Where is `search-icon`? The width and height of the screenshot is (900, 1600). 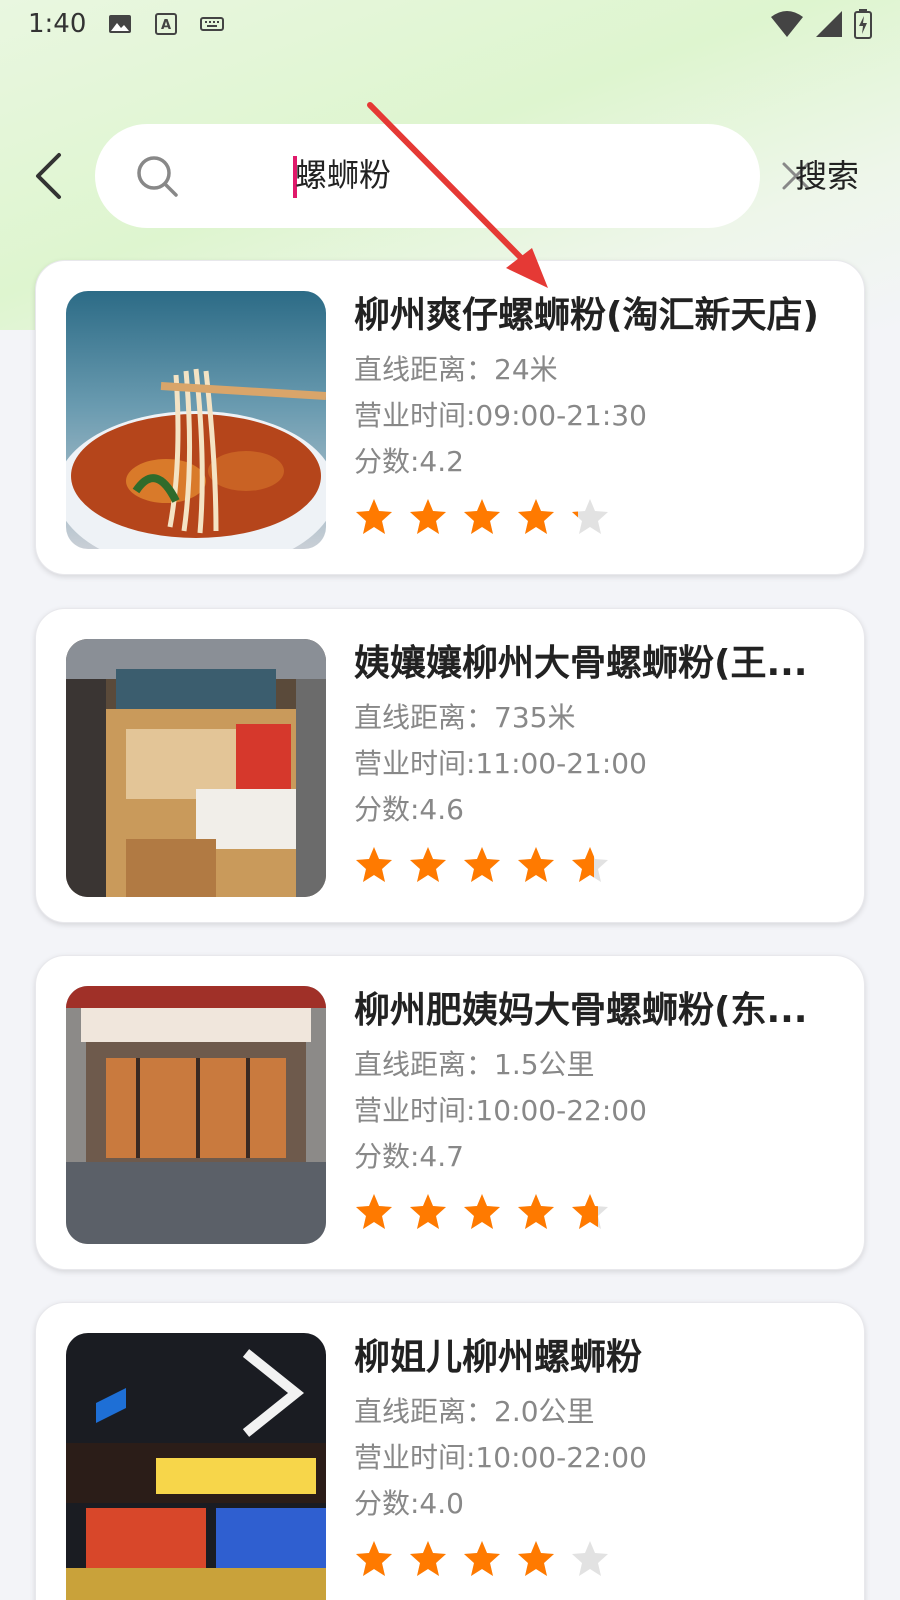
search-icon is located at coordinates (157, 176).